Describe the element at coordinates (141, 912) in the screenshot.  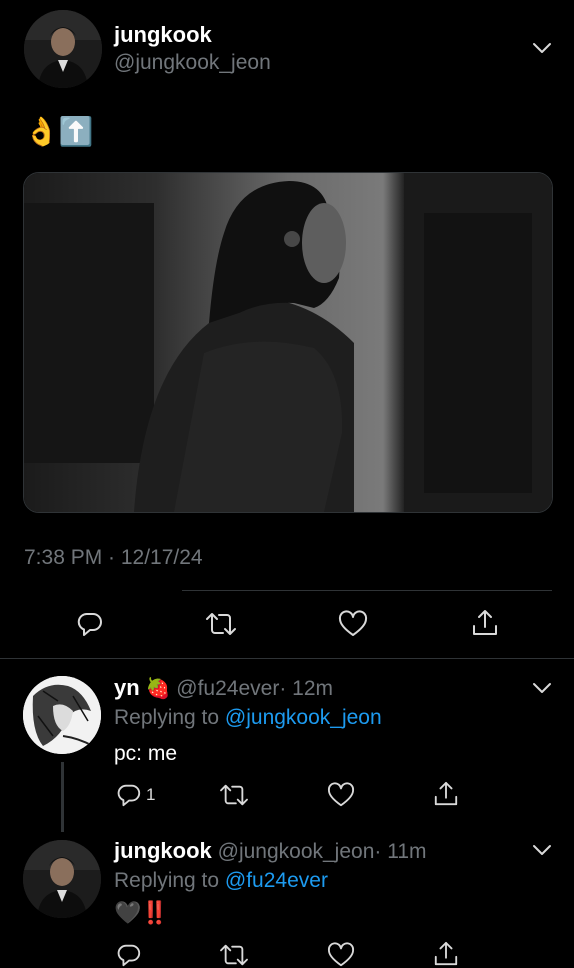
I see `reply-text: 🖤‼️` at that location.